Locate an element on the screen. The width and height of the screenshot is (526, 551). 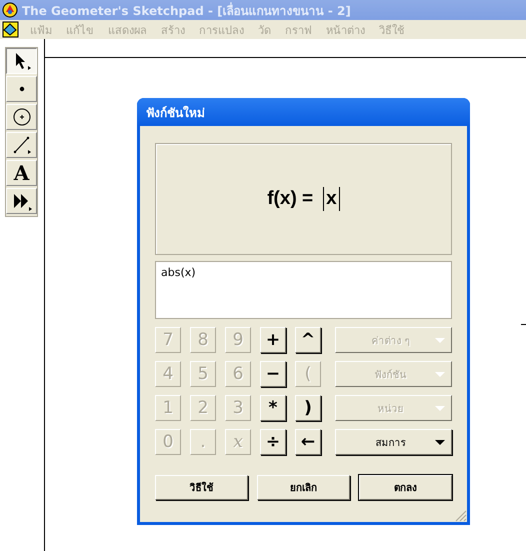
keypad-key: ← is located at coordinates (308, 442).